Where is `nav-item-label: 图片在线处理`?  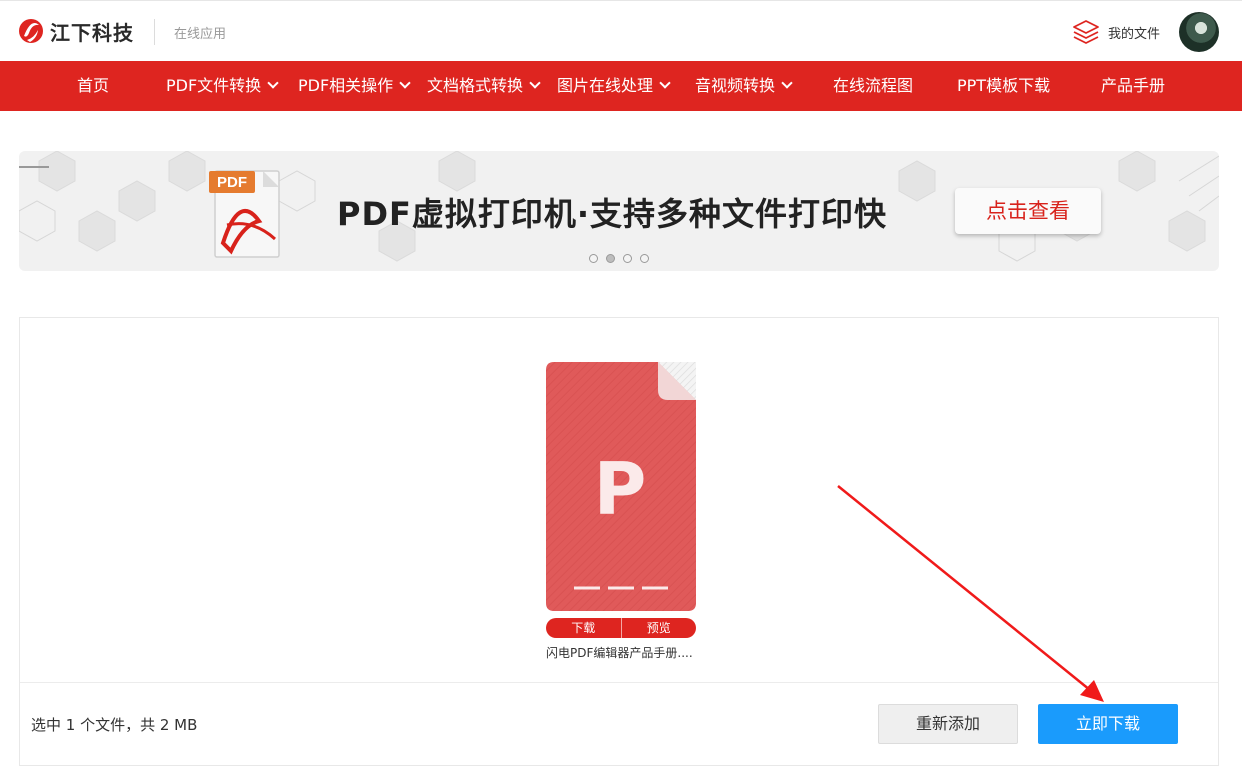 nav-item-label: 图片在线处理 is located at coordinates (605, 85).